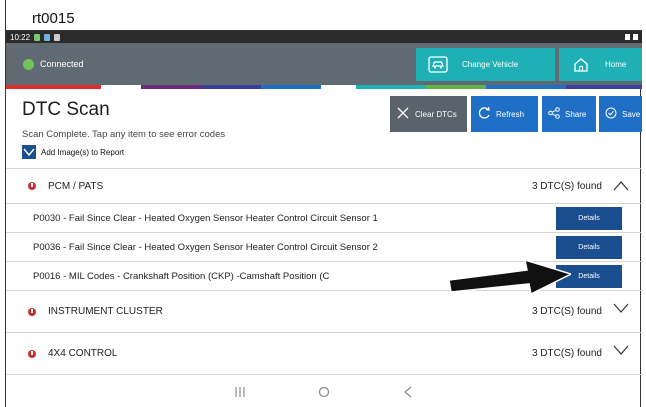  I want to click on device-status-bar: 10:22, so click(324, 37).